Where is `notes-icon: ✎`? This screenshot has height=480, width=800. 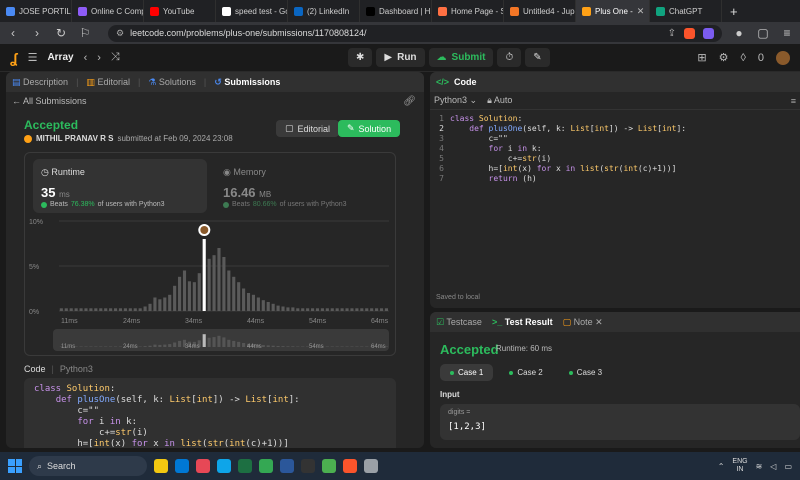
notes-icon: ✎ is located at coordinates (537, 57).